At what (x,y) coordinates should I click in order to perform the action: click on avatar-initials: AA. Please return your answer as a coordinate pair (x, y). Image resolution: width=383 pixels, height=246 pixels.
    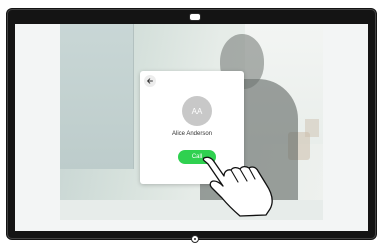
    Looking at the image, I should click on (197, 111).